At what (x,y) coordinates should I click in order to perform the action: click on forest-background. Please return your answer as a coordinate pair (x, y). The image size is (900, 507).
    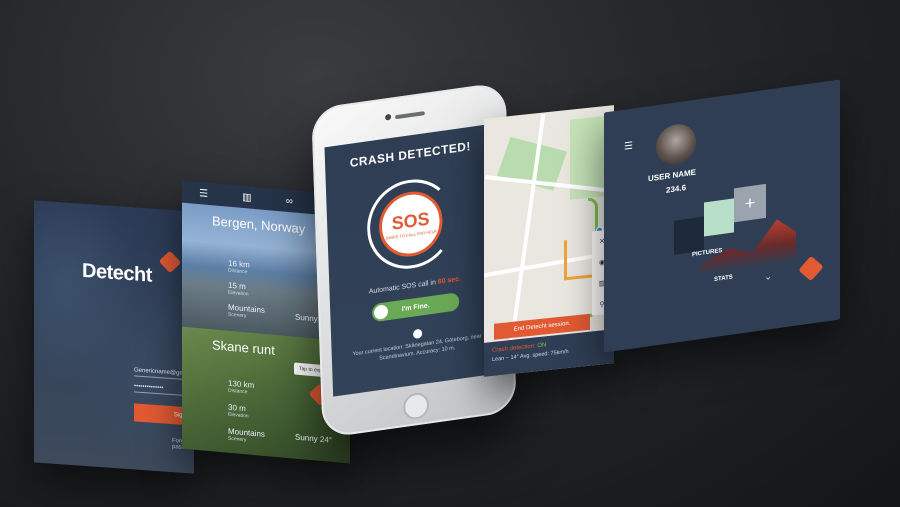
    Looking at the image, I should click on (114, 337).